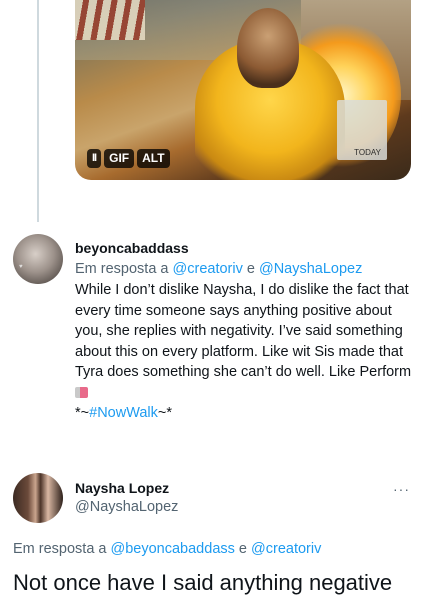  I want to click on mention-link-nayshalopez: @NayshaLopez, so click(310, 269).